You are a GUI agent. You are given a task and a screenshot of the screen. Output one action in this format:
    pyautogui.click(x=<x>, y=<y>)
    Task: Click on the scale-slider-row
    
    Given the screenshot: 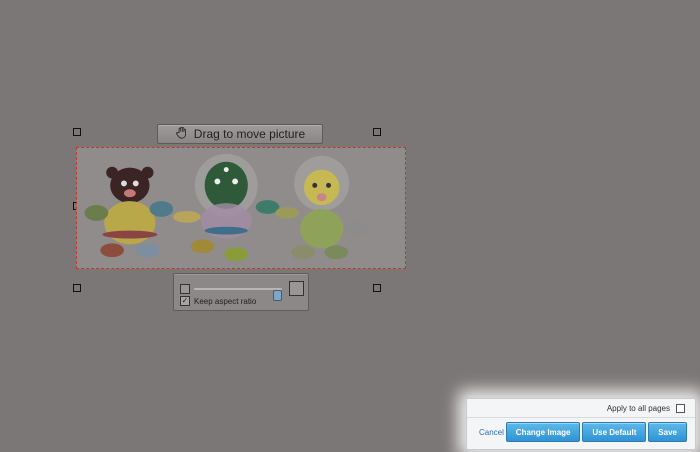 What is the action you would take?
    pyautogui.click(x=242, y=291)
    